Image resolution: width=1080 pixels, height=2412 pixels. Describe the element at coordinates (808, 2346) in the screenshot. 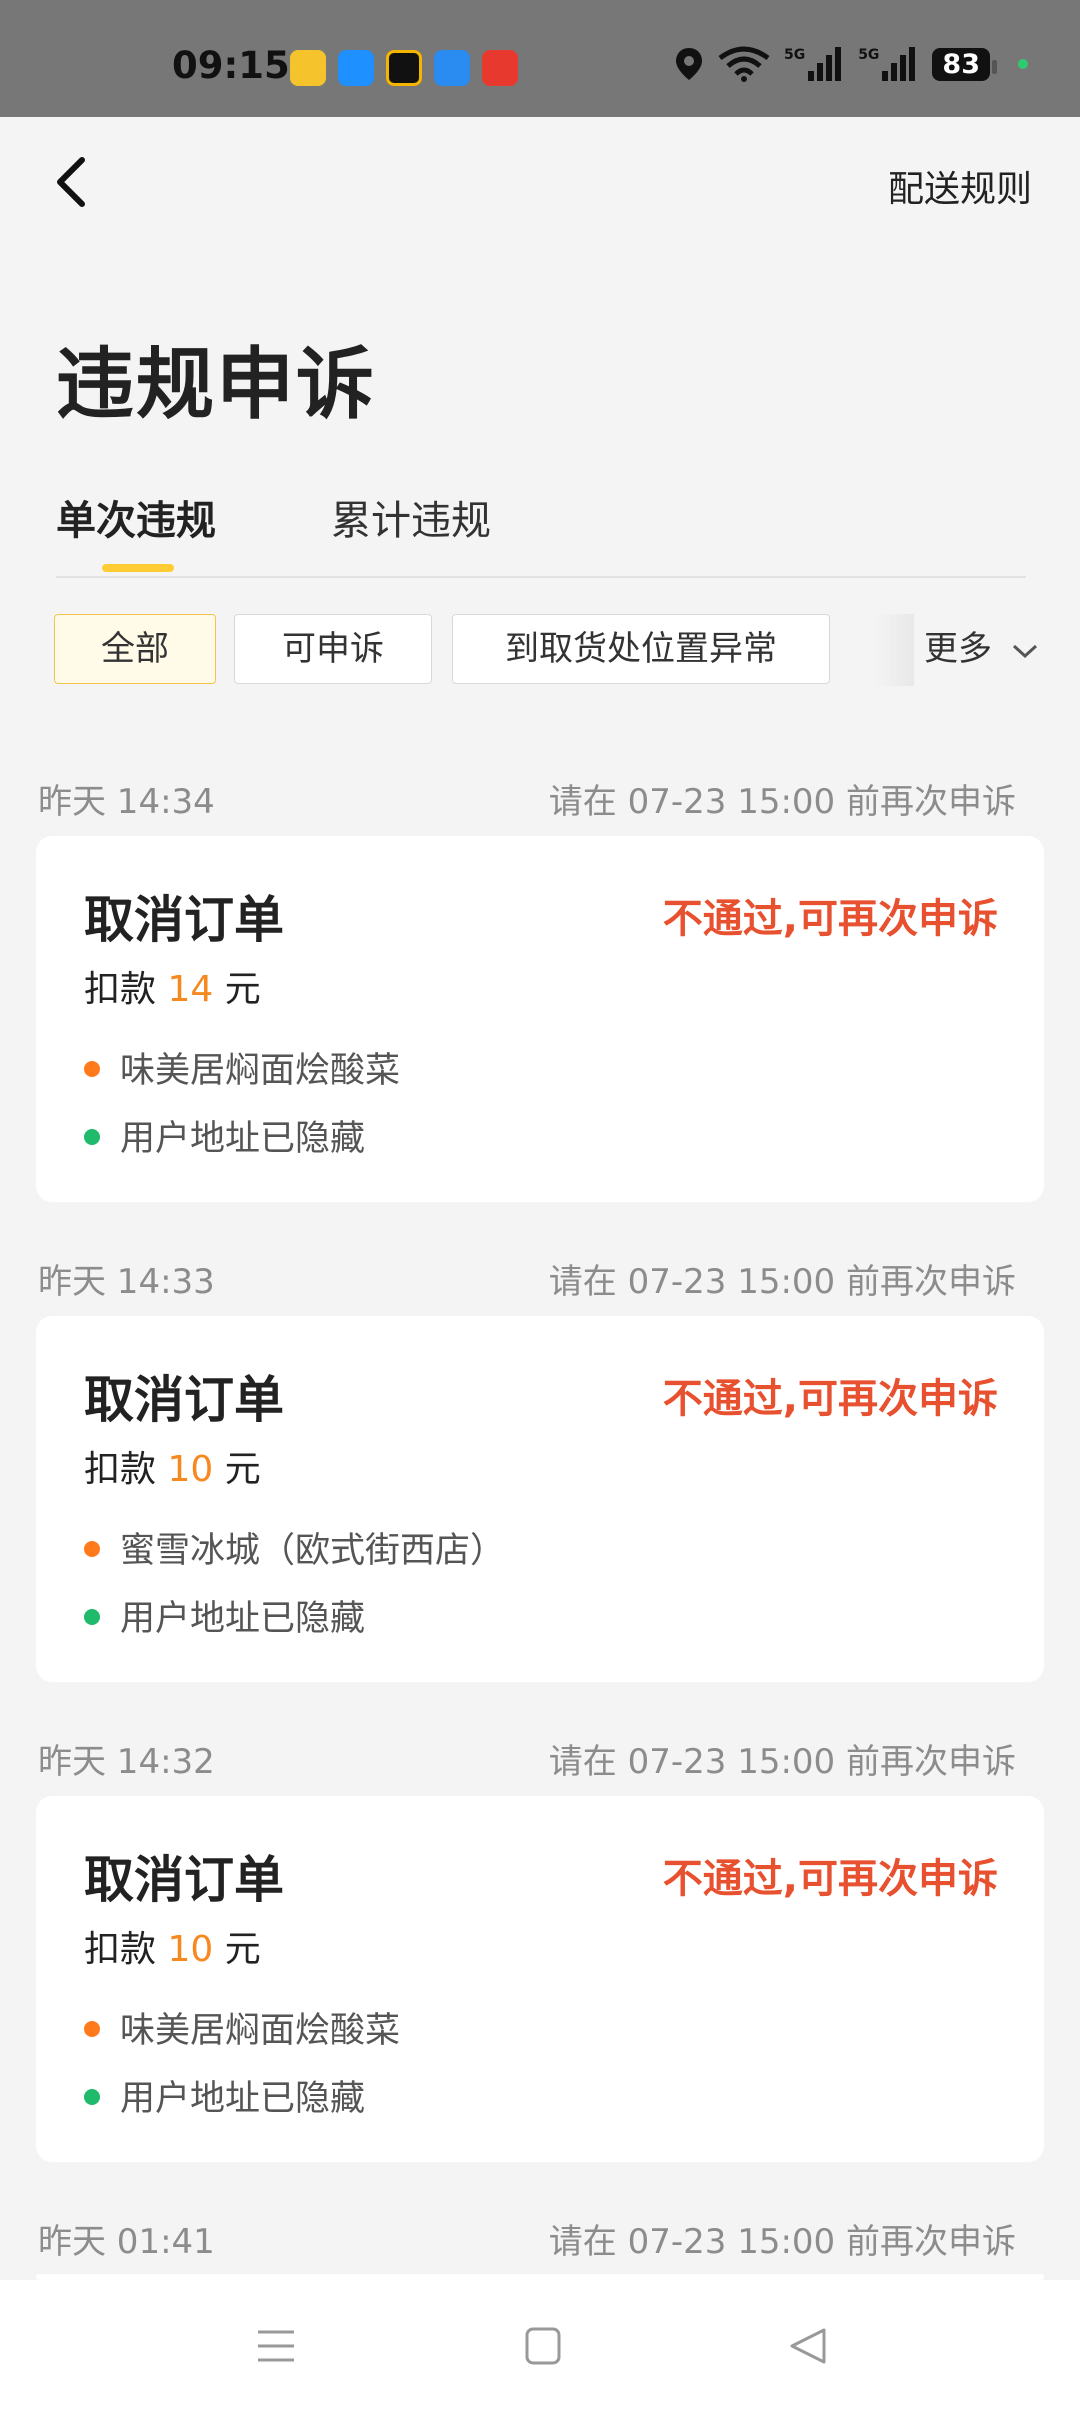

I see `back-icon` at that location.